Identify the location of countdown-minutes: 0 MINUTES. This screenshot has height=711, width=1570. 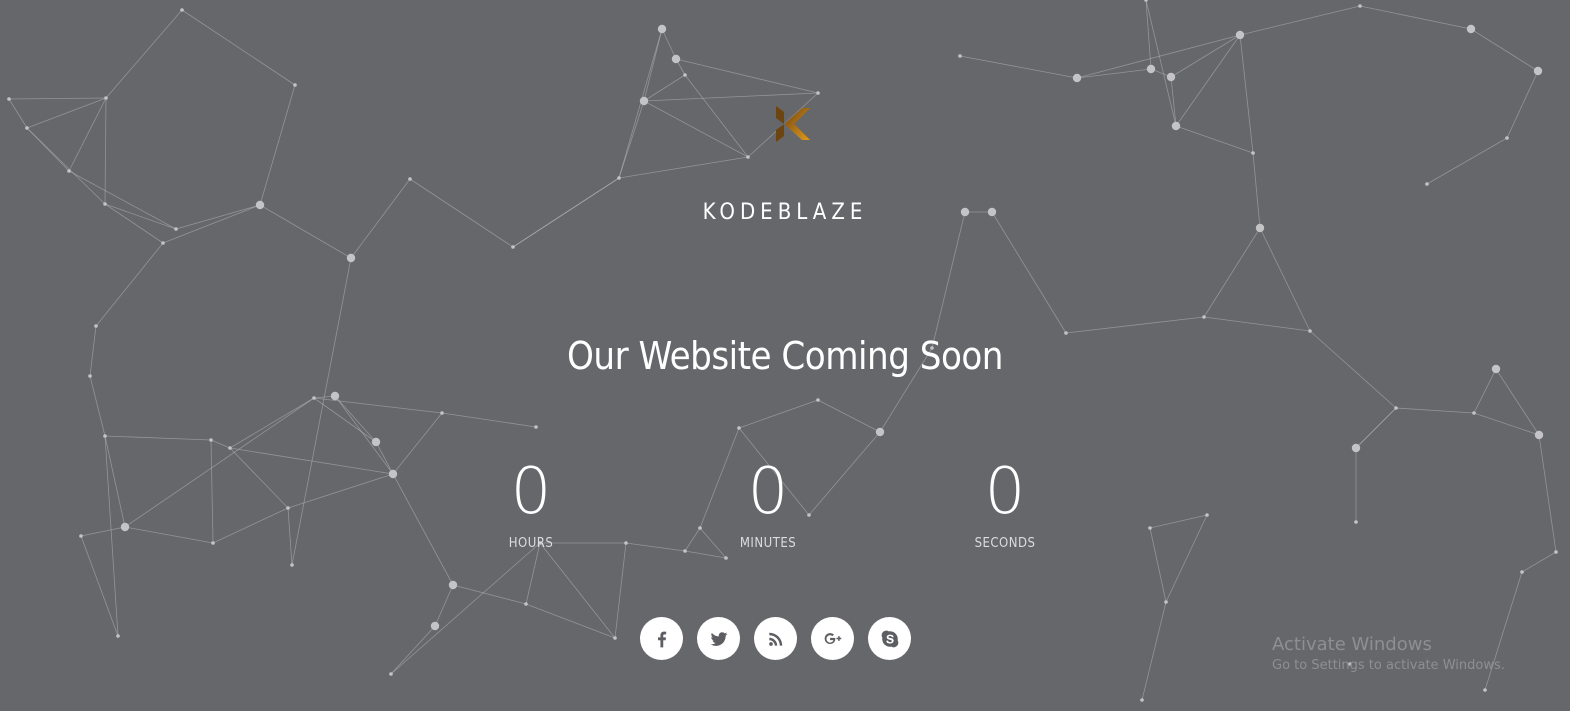
(768, 503).